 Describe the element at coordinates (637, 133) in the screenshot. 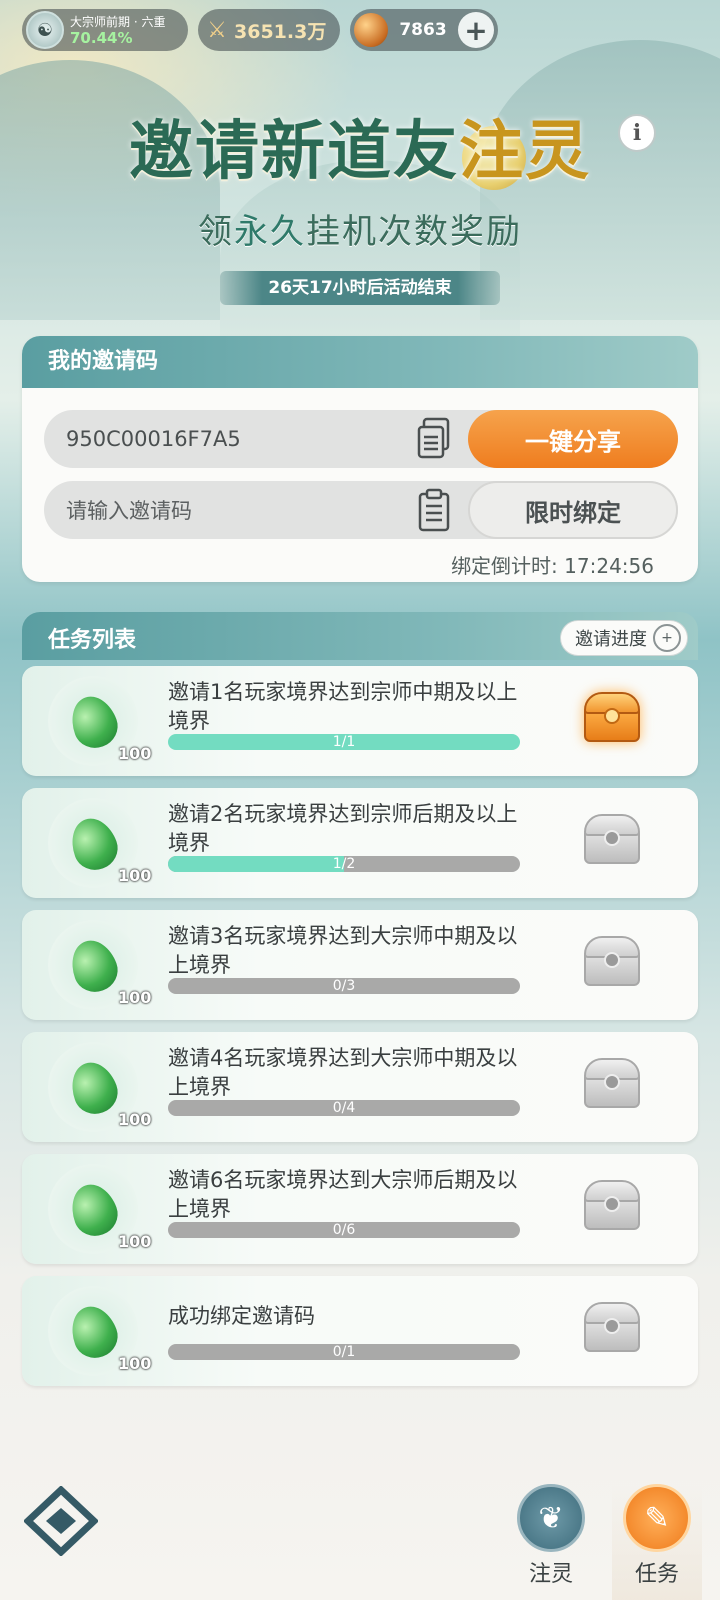

I see `info-button: i` at that location.